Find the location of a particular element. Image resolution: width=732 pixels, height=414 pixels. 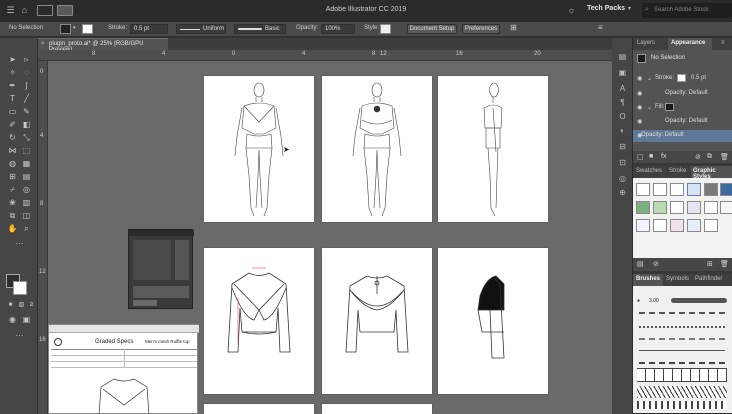

rectangle-tool-icon: ▭ is located at coordinates (12, 111).